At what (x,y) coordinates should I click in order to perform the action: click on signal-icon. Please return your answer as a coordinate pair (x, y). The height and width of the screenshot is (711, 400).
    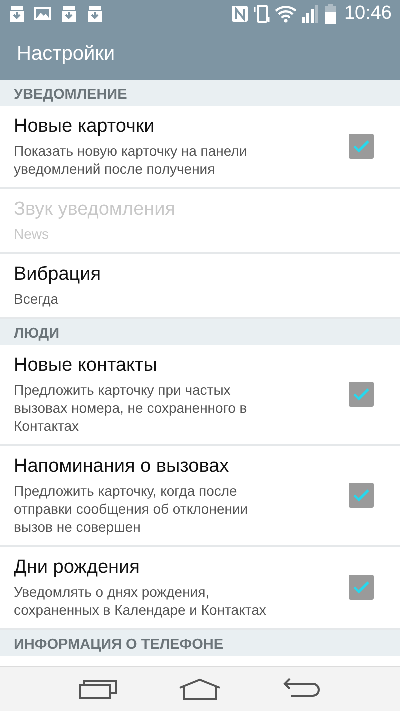
    Looking at the image, I should click on (311, 14).